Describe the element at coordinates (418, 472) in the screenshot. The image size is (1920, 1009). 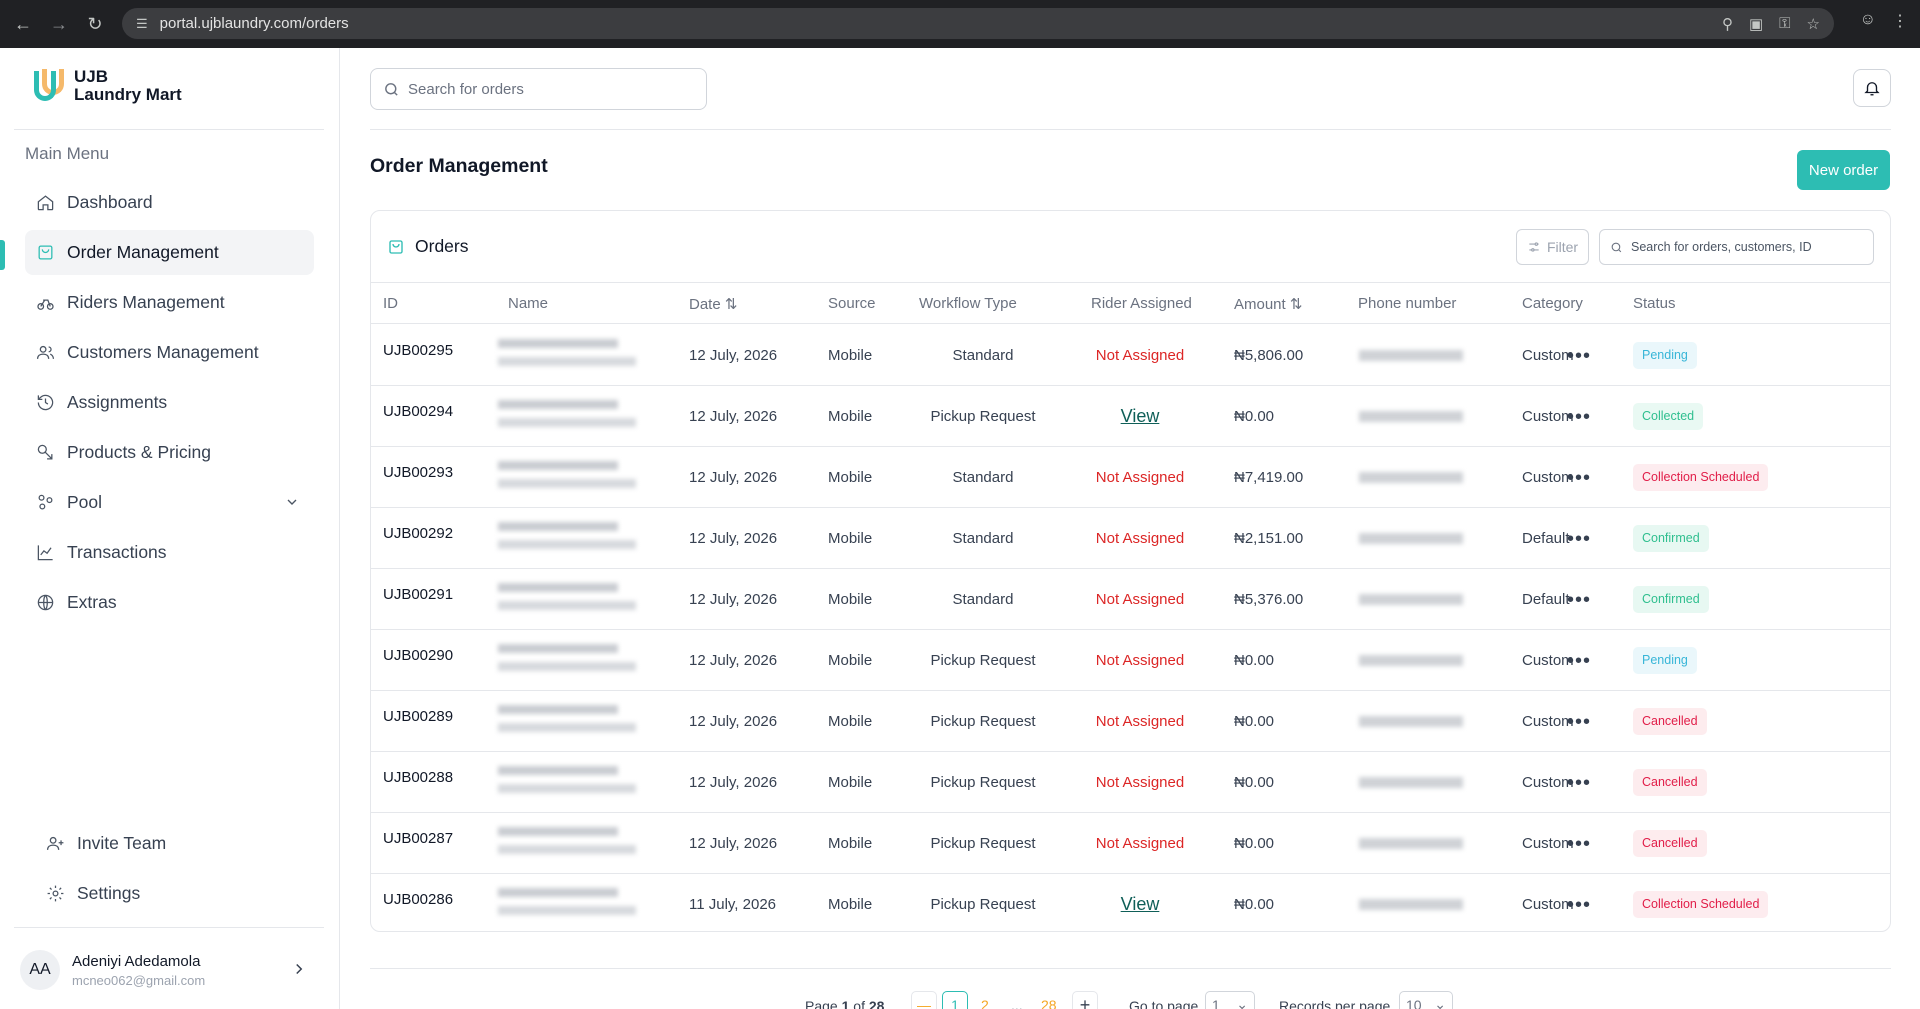
I see `order-id: UJB00293` at that location.